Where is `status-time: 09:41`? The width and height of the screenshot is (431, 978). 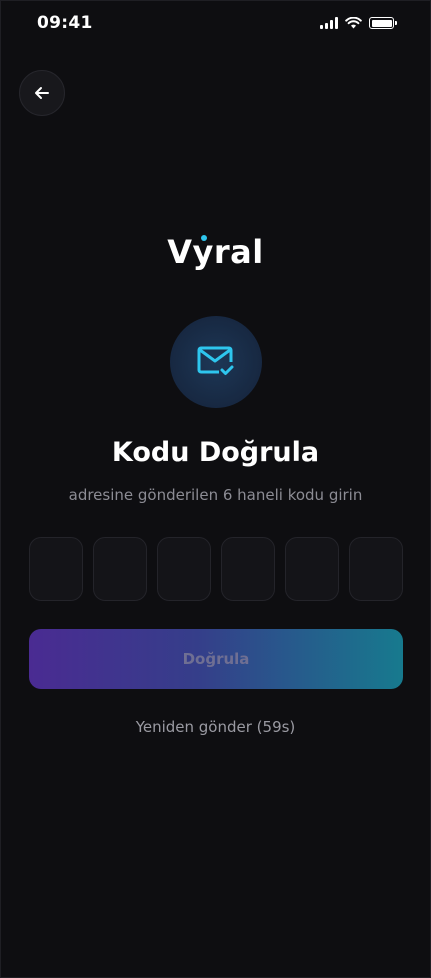 status-time: 09:41 is located at coordinates (65, 23).